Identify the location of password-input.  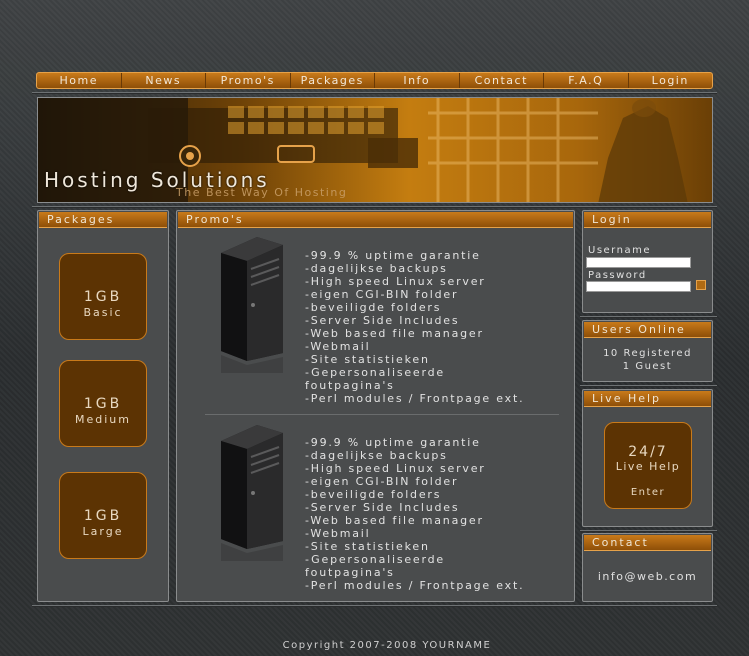
(638, 286).